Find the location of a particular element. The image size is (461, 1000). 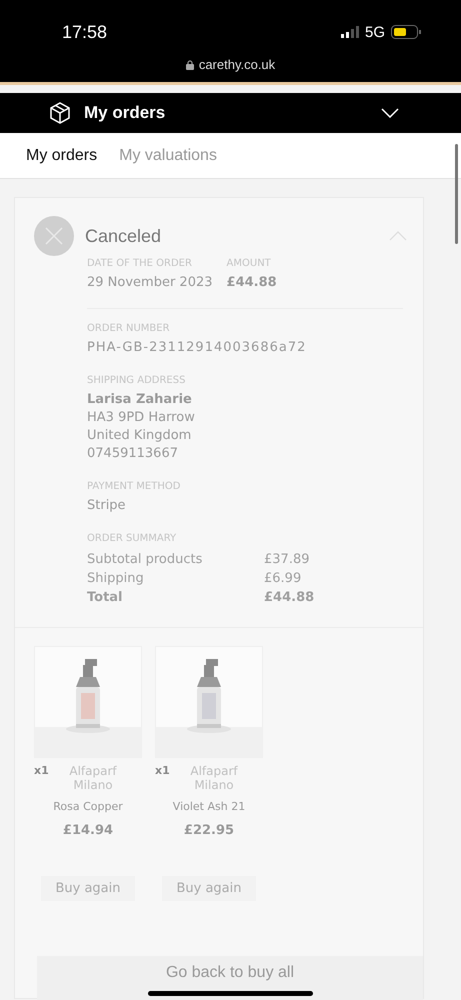

order-amount: £44.88 is located at coordinates (251, 282).